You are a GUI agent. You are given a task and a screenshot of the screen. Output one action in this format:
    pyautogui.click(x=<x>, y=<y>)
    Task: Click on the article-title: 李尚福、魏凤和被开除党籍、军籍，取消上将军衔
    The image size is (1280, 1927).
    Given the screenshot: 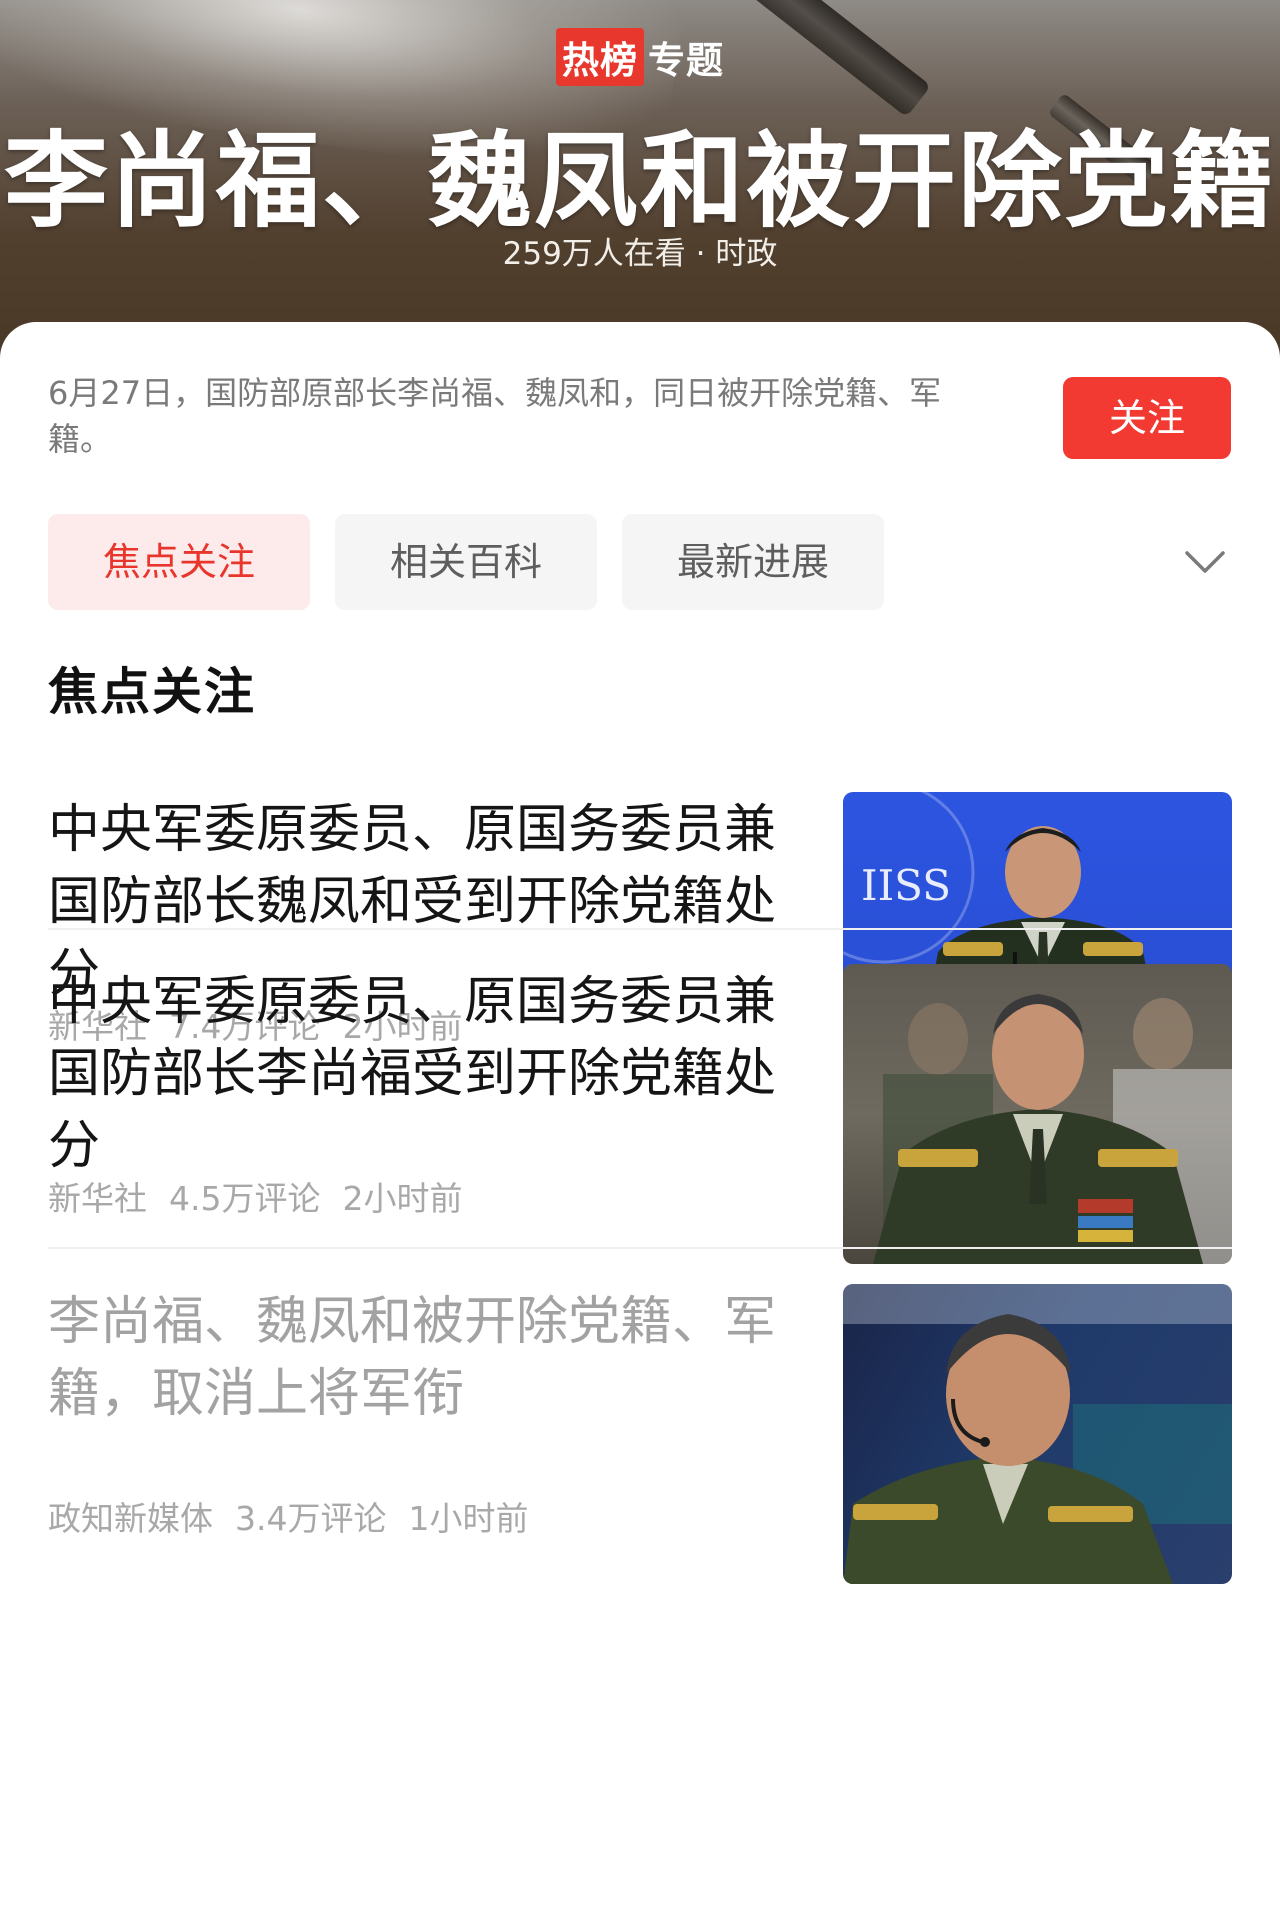 What is the action you would take?
    pyautogui.click(x=418, y=1358)
    